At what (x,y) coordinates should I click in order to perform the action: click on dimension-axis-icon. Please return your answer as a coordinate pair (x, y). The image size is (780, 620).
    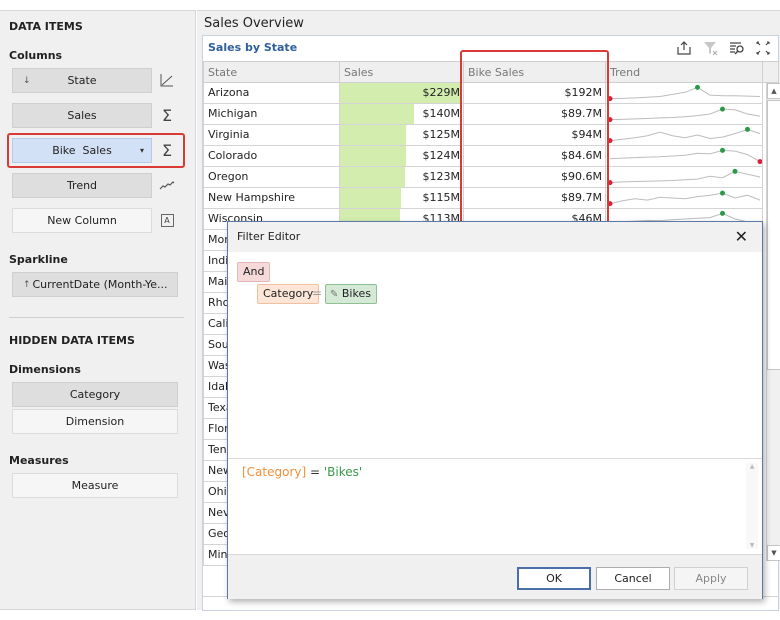
    Looking at the image, I should click on (167, 80).